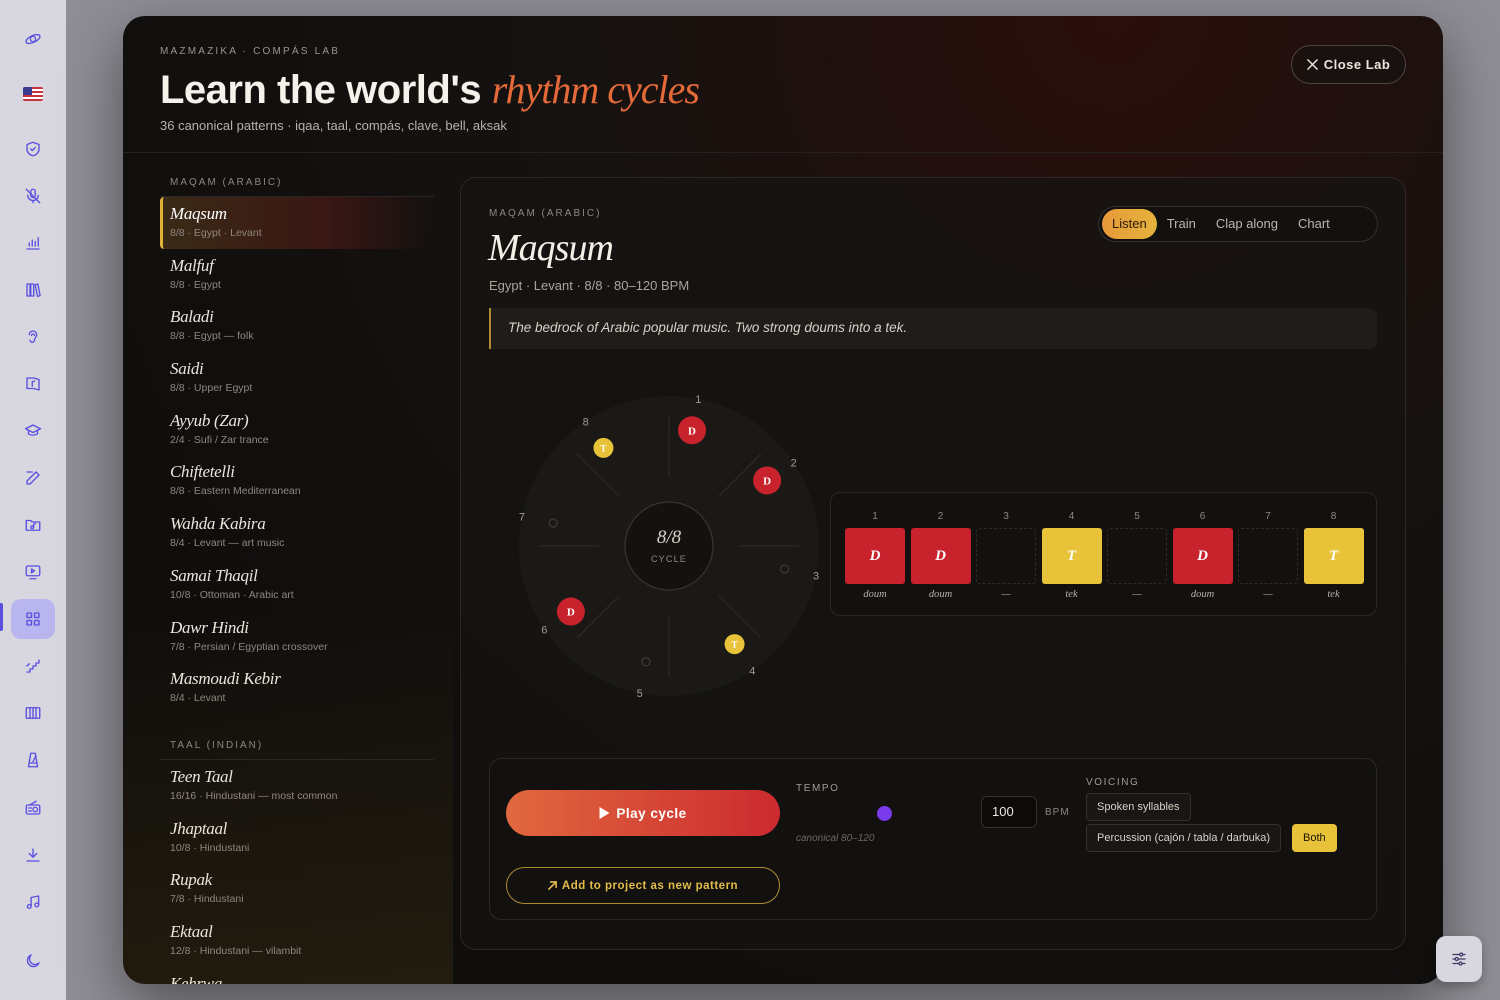 The image size is (1500, 1000). Describe the element at coordinates (33, 525) in the screenshot. I see `folder-music-icon` at that location.